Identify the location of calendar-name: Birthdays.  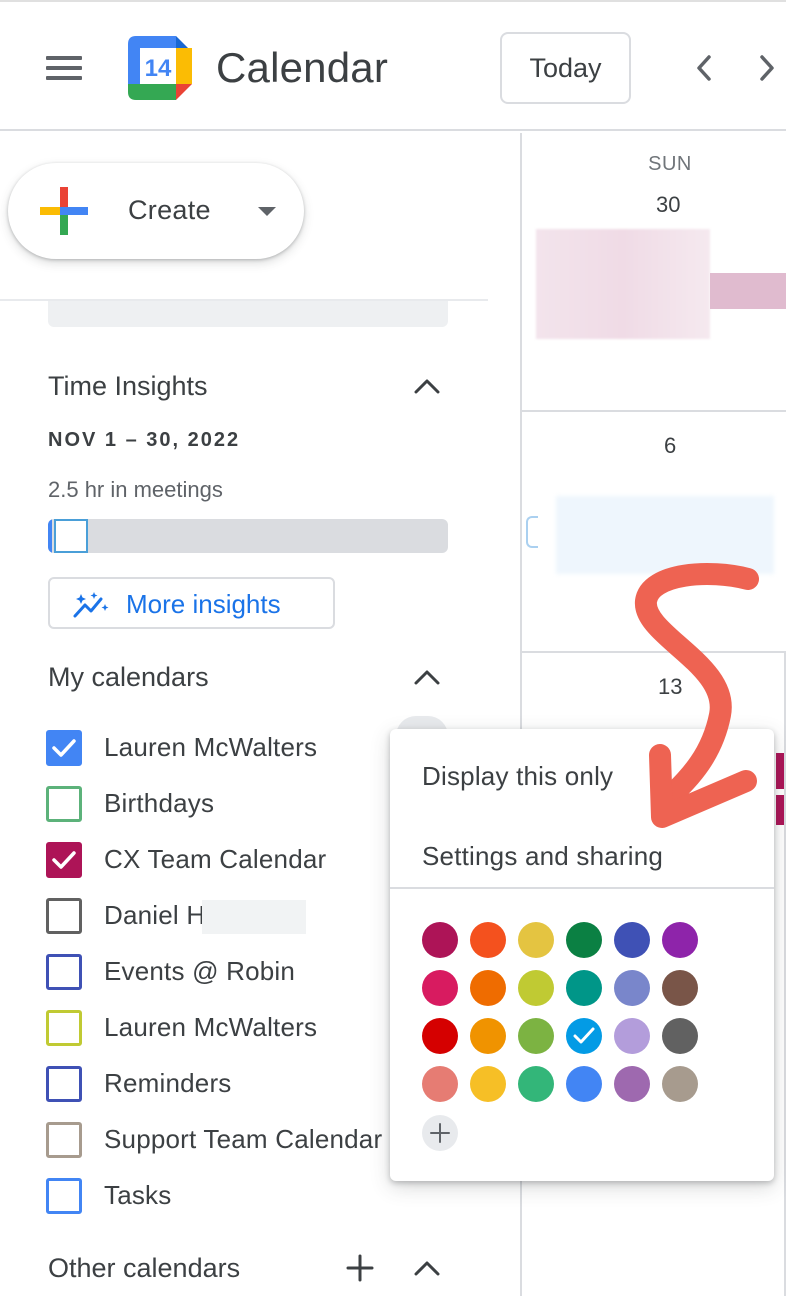
(159, 803).